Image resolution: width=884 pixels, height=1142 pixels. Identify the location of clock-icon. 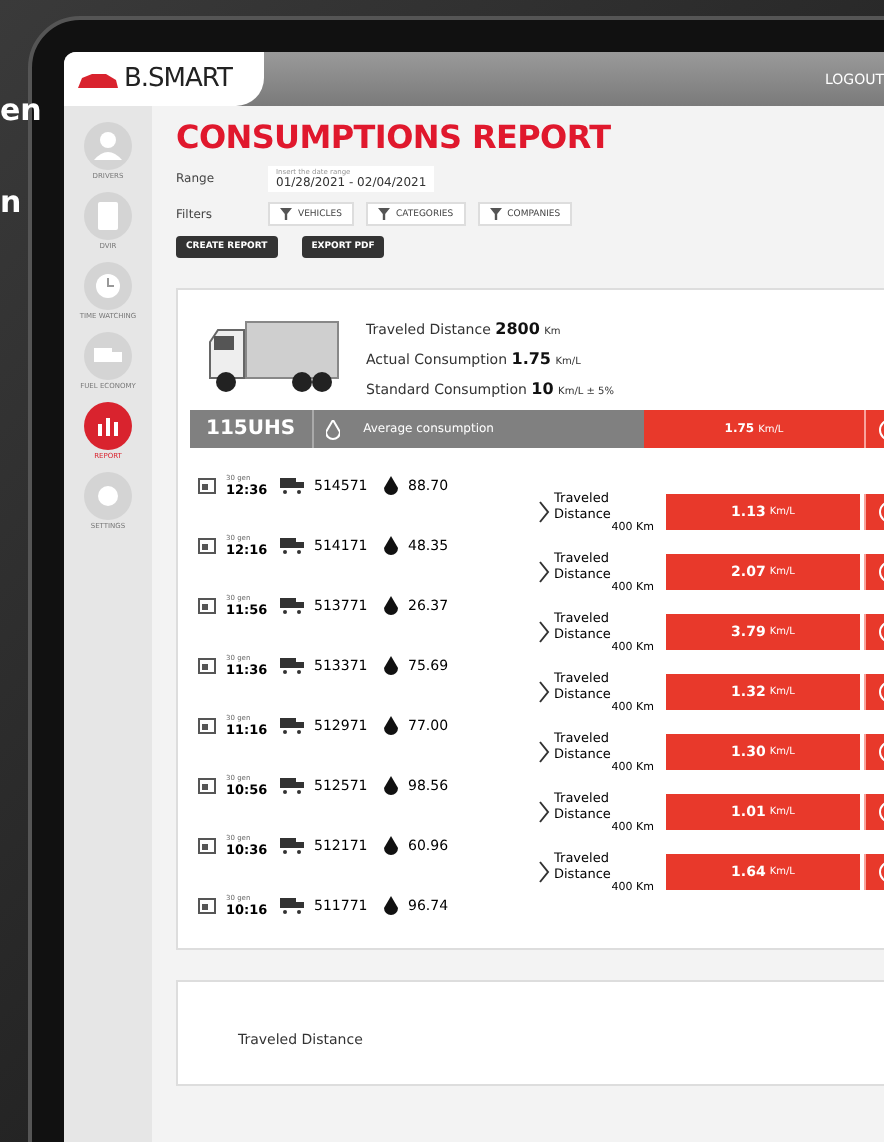
(108, 286).